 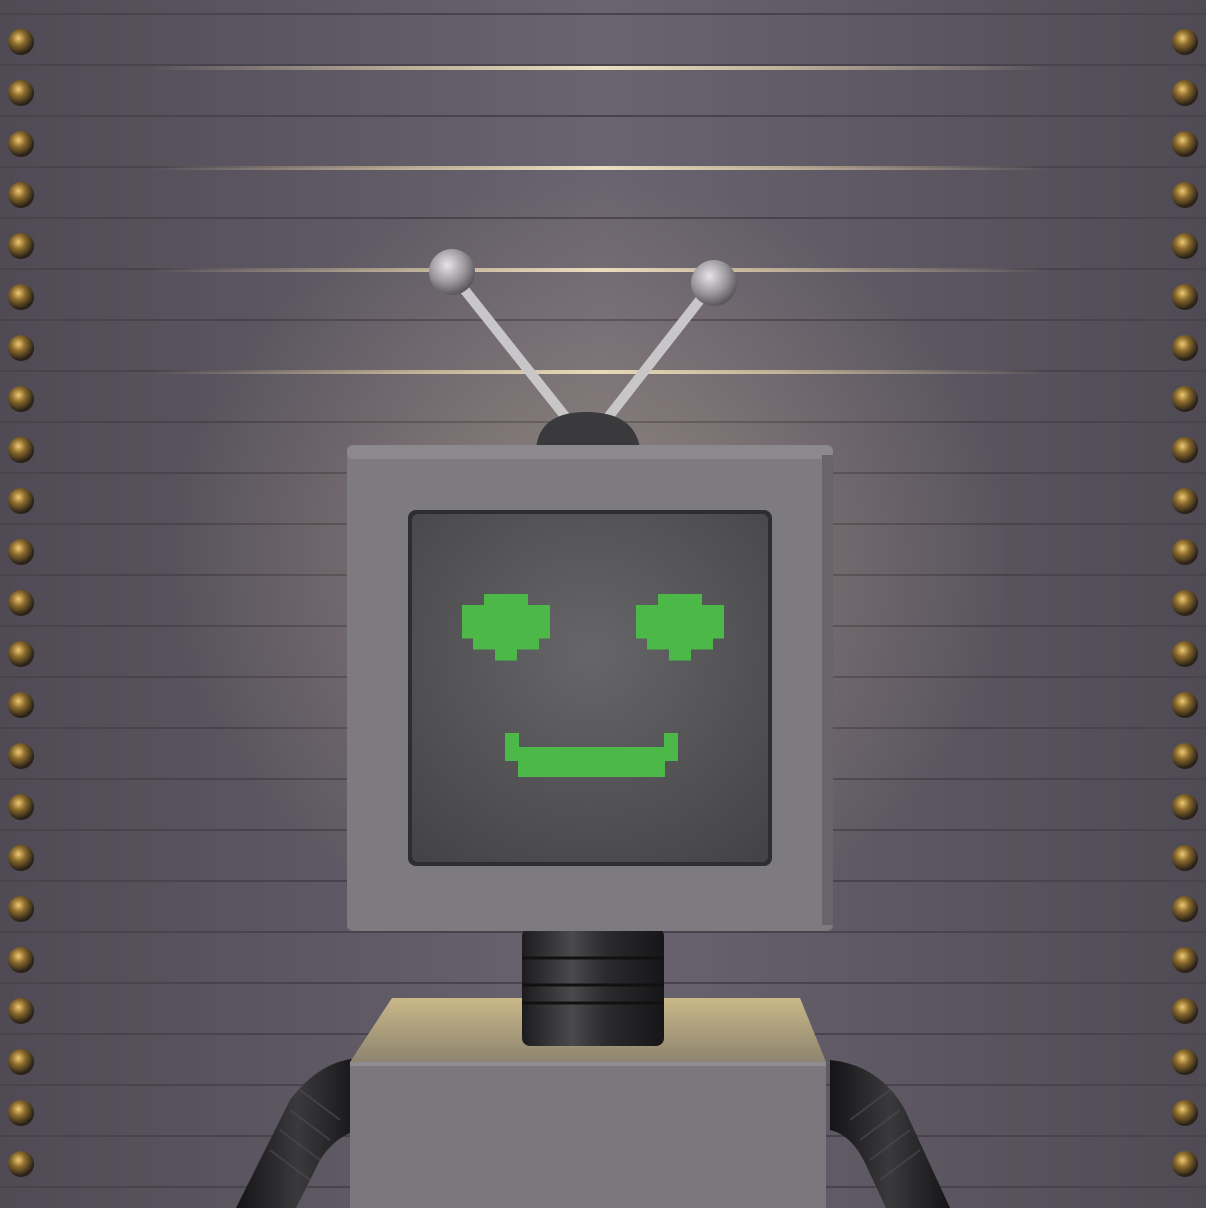 What do you see at coordinates (590, 452) in the screenshot?
I see `tv-top-edge` at bounding box center [590, 452].